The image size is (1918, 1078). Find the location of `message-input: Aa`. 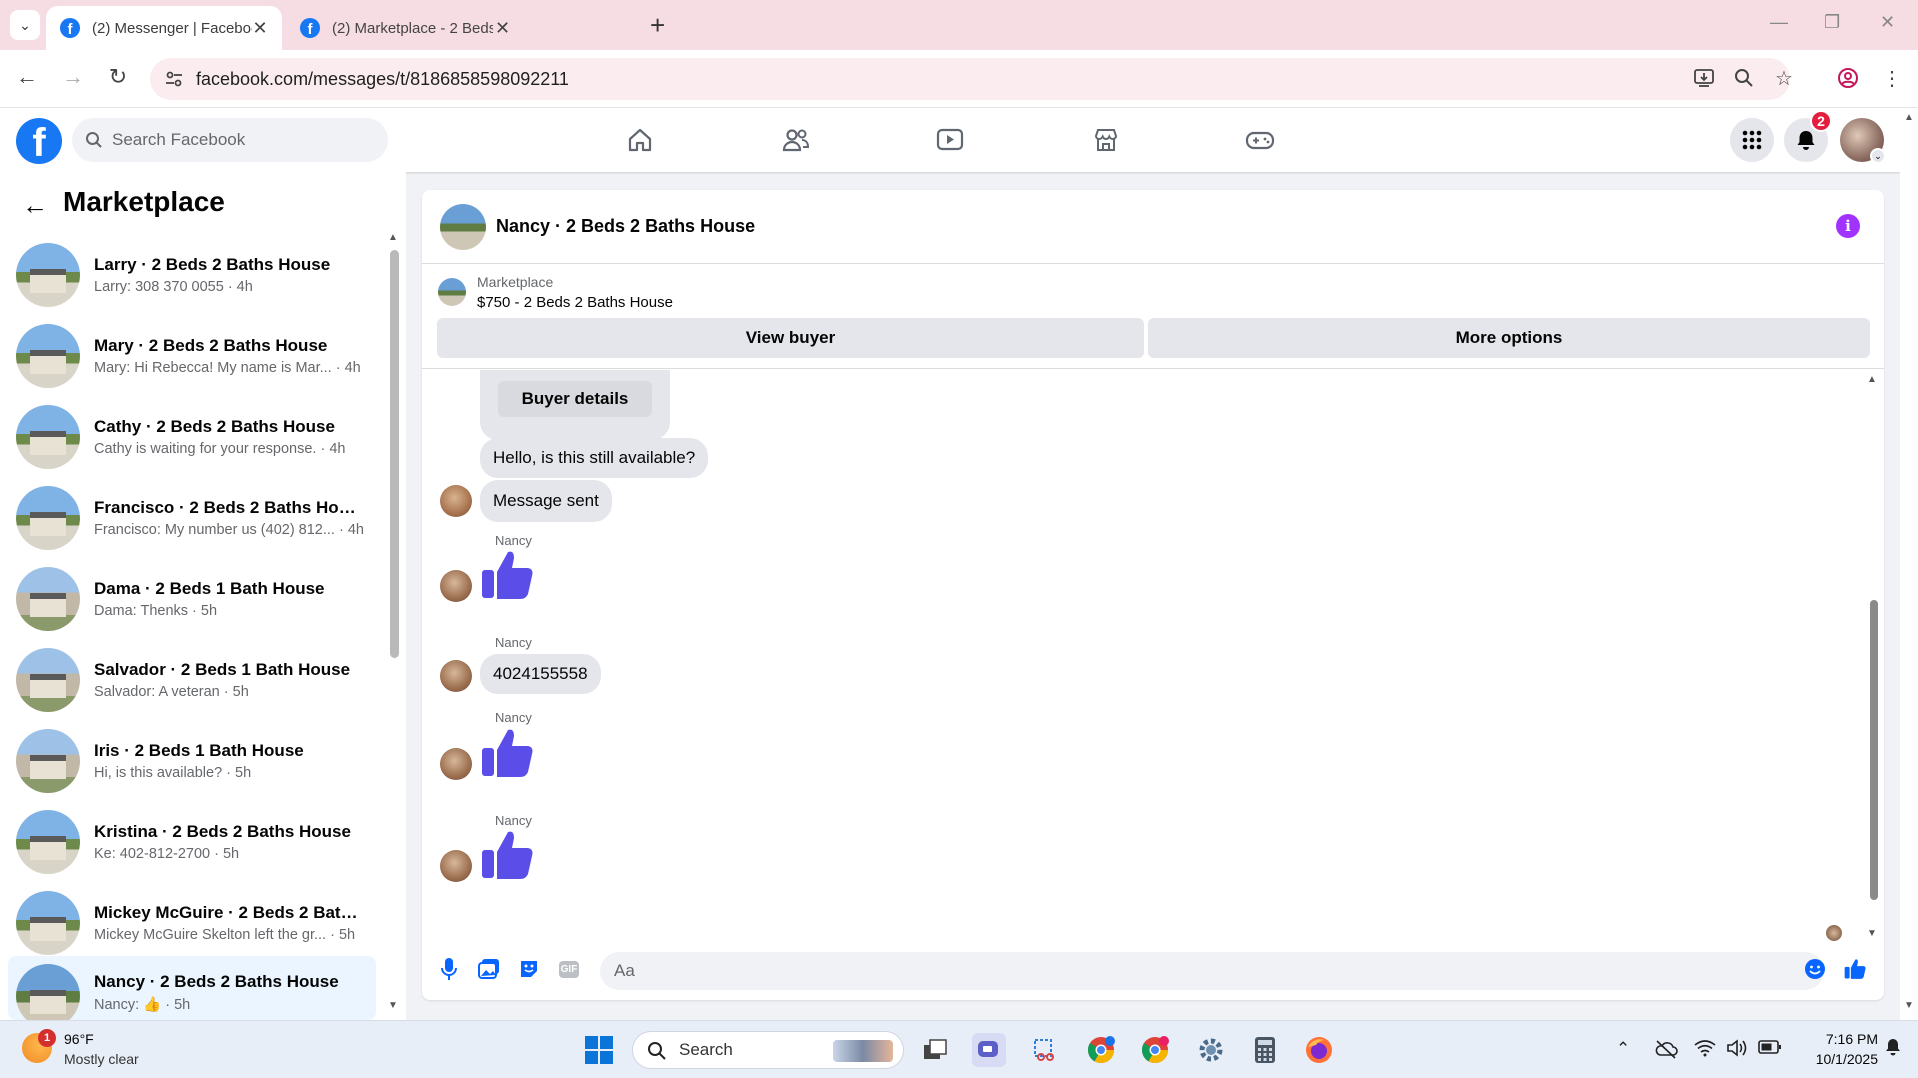

message-input: Aa is located at coordinates (1212, 971).